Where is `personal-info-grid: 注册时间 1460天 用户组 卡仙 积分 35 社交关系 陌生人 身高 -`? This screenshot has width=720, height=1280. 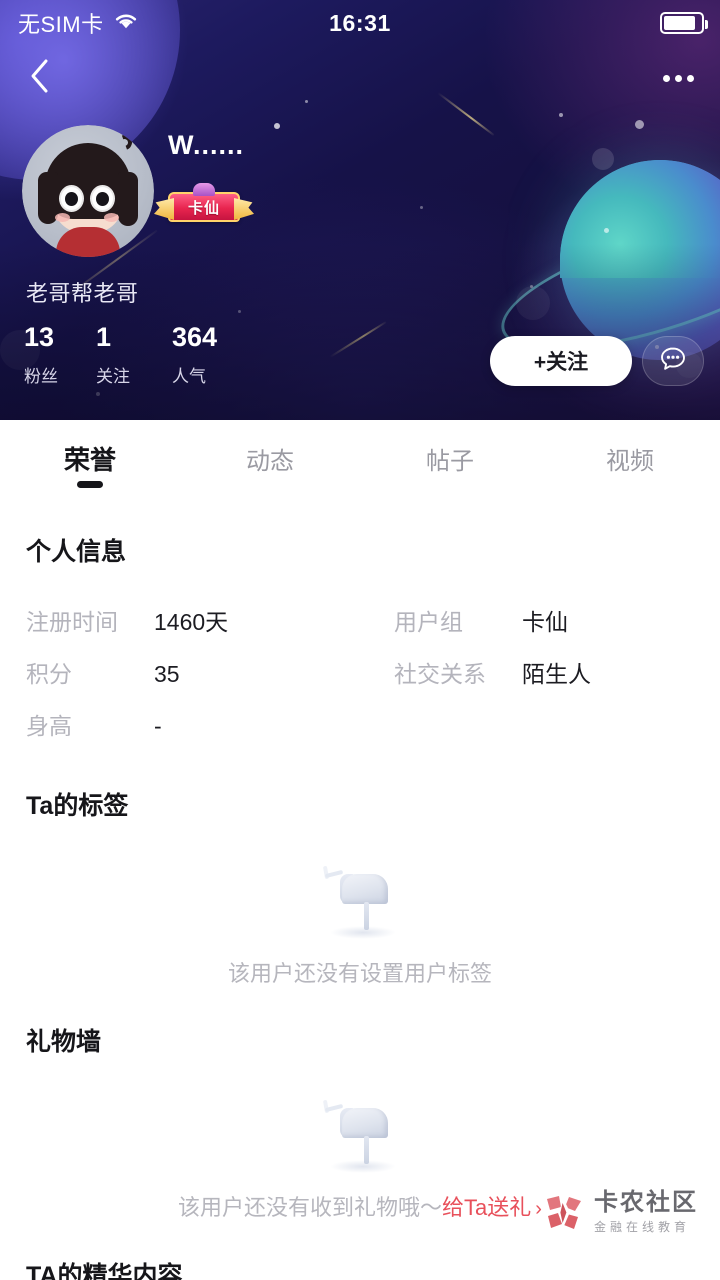
personal-info-grid: 注册时间 1460天 用户组 卡仙 积分 35 社交关系 陌生人 身高 - is located at coordinates (360, 672).